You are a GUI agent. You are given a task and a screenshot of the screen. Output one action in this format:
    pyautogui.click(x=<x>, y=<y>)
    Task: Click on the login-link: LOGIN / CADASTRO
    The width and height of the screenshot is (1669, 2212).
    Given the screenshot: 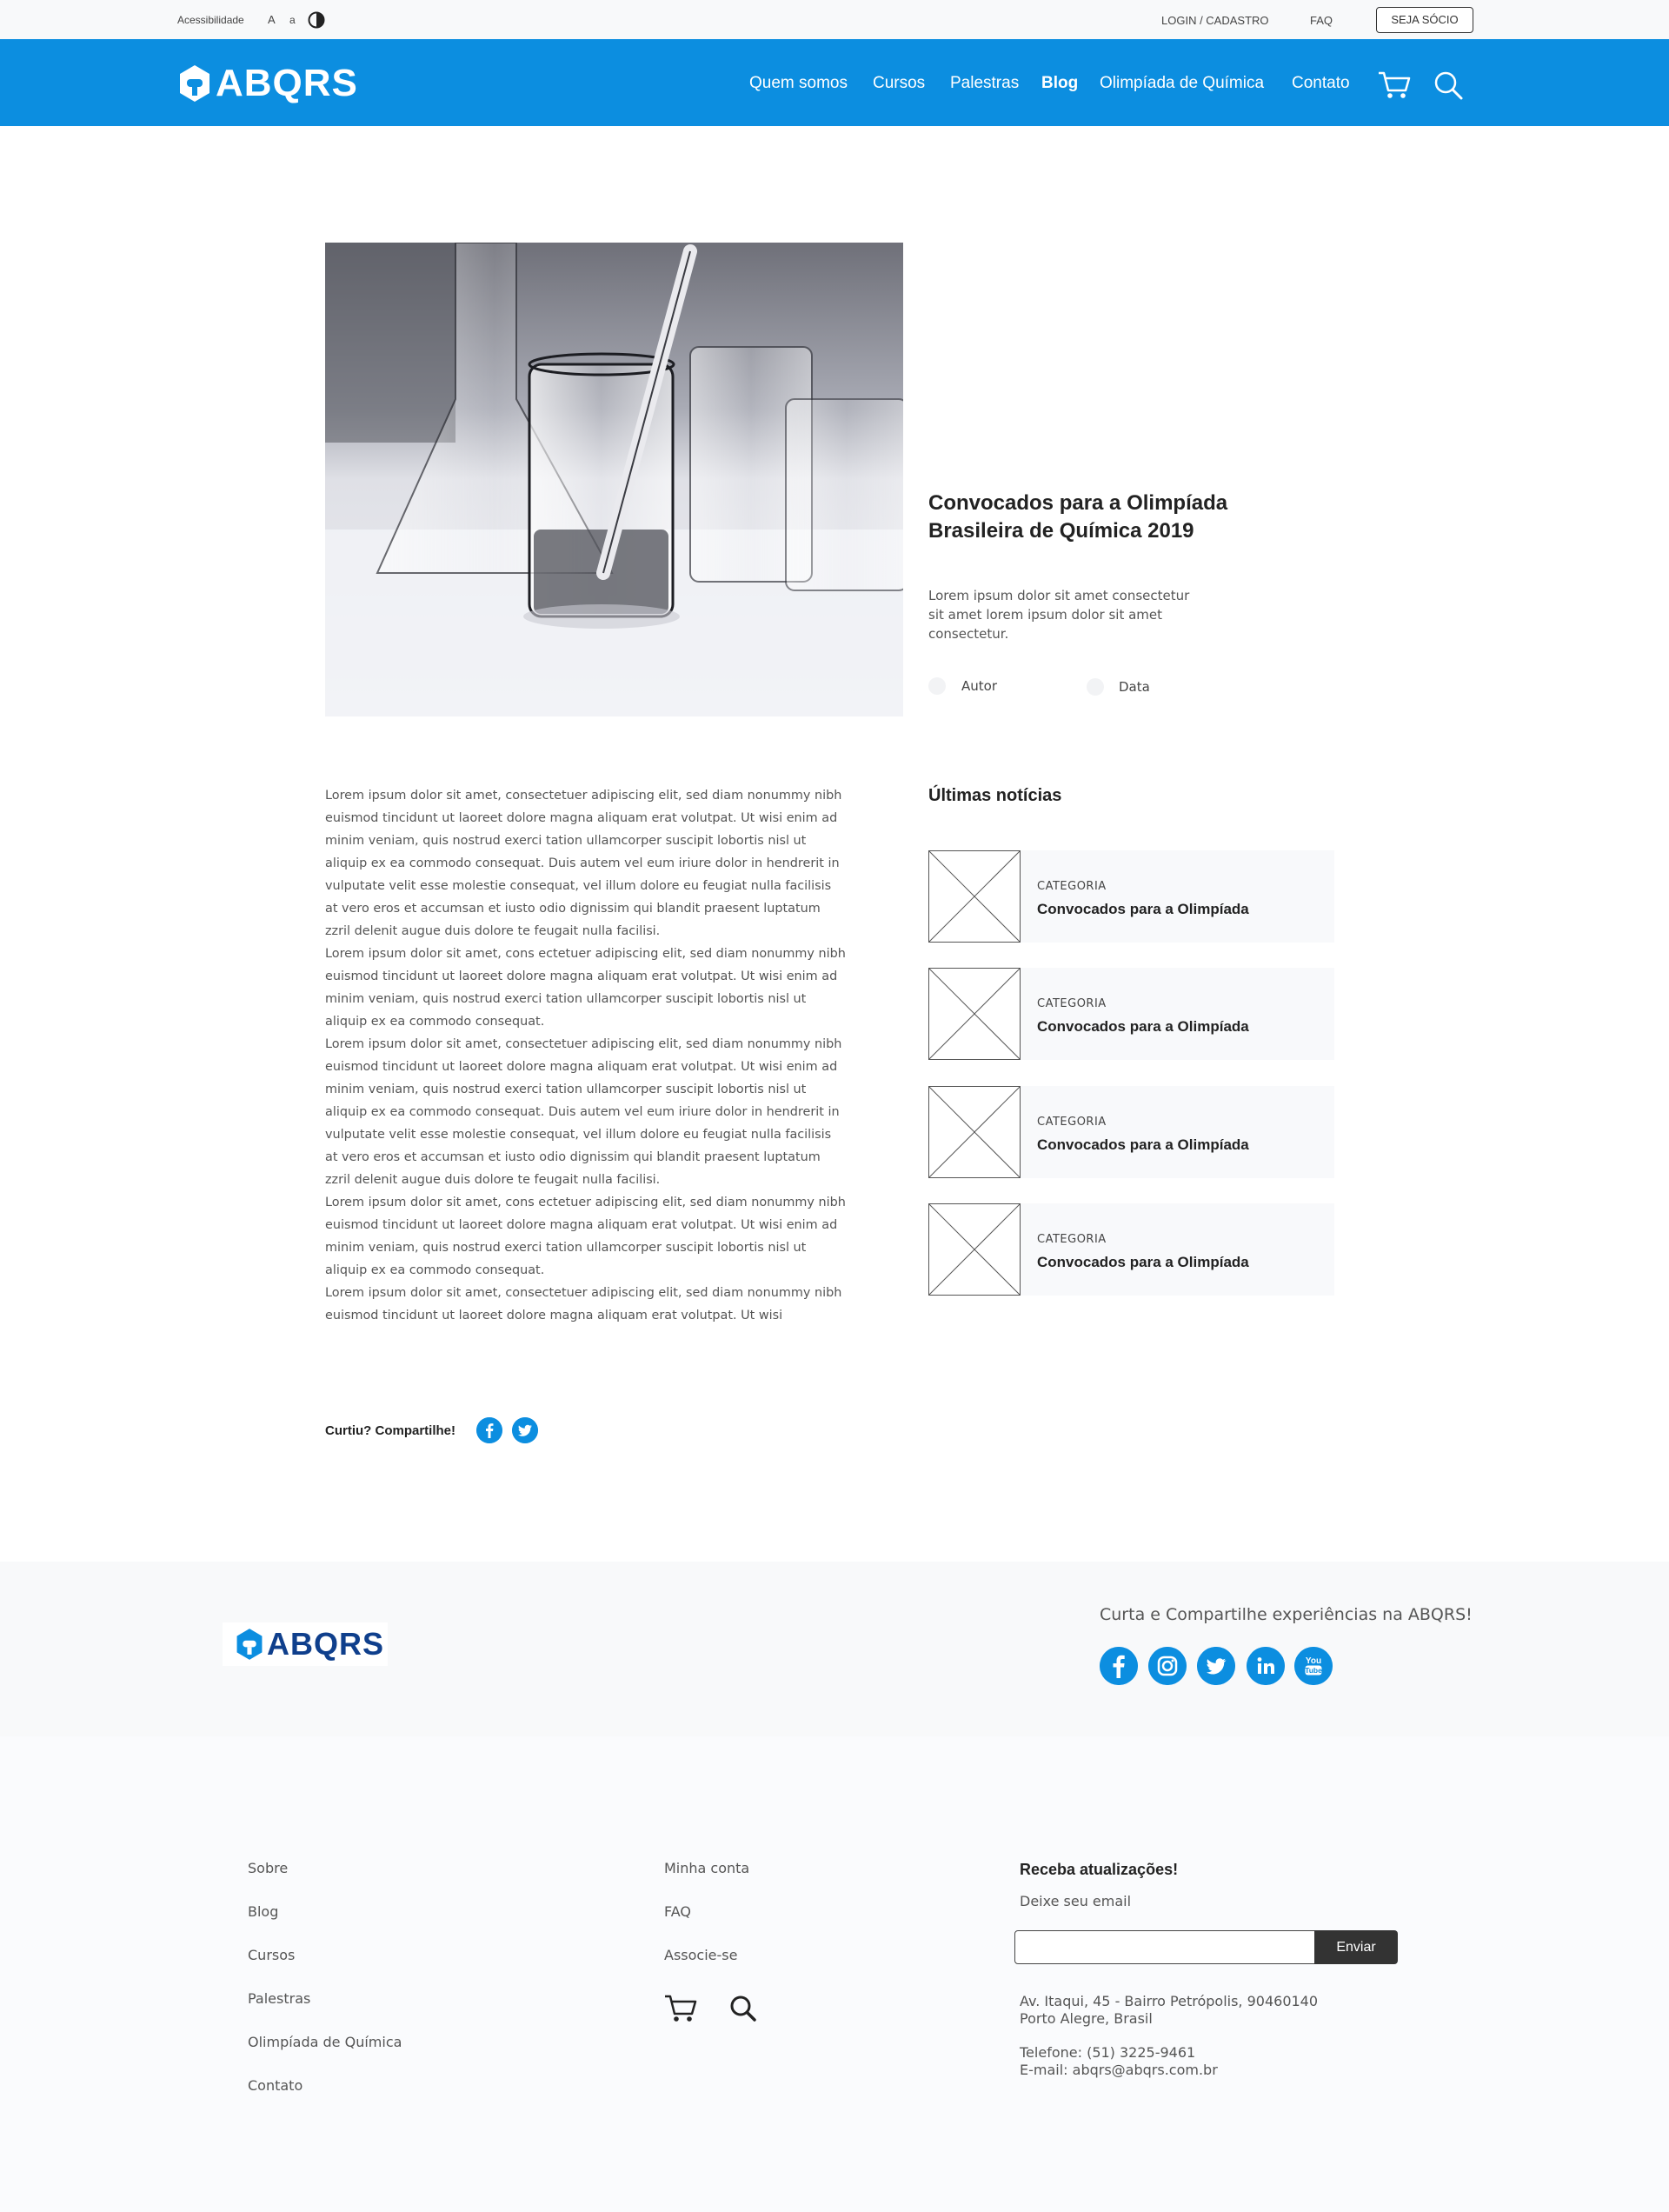 What is the action you would take?
    pyautogui.click(x=1215, y=20)
    